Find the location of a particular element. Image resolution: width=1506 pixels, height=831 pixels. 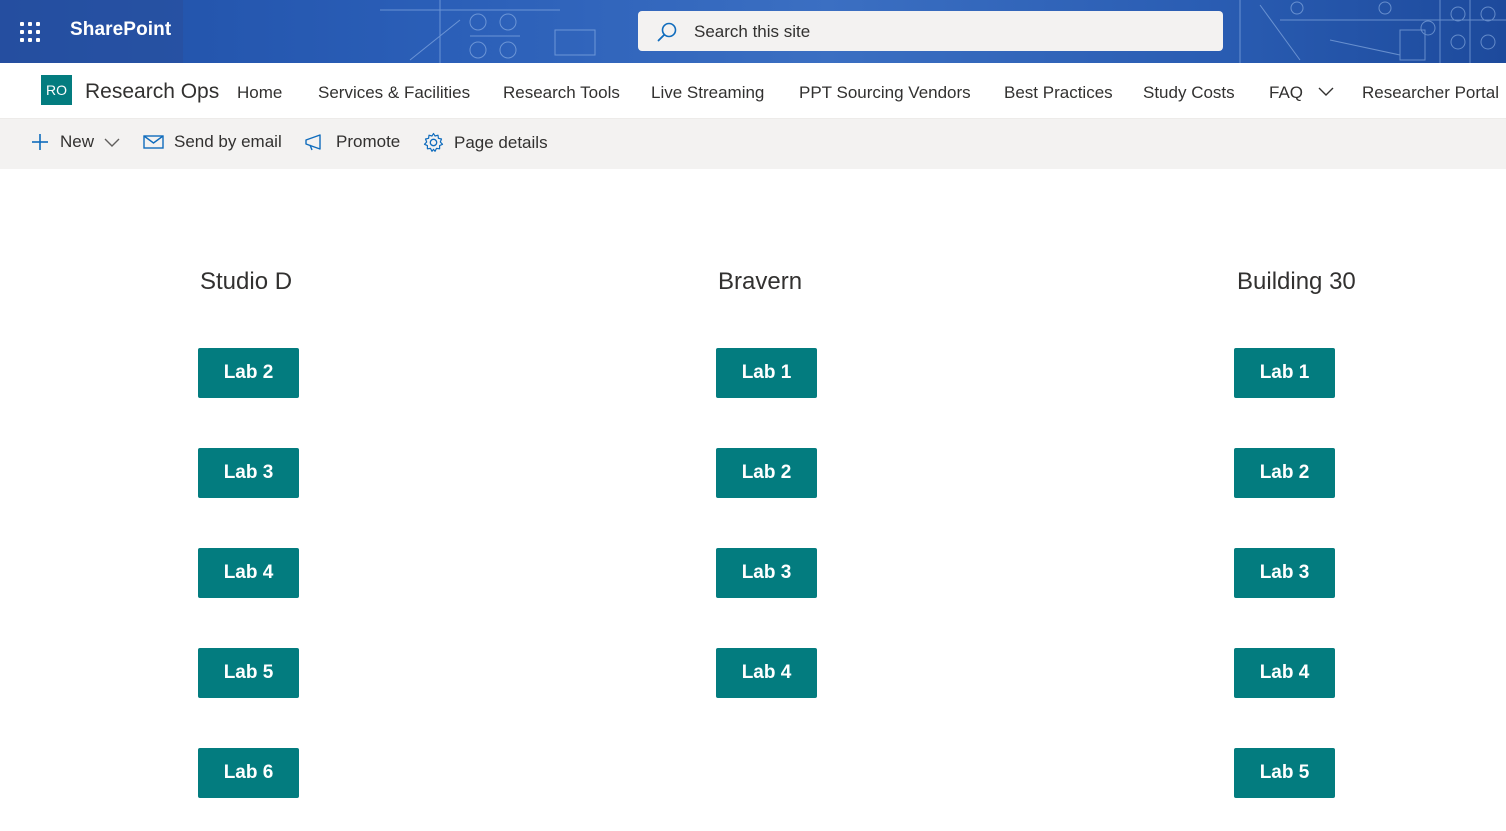

nav-item-services-facilities: Services & Facilities is located at coordinates (394, 93).